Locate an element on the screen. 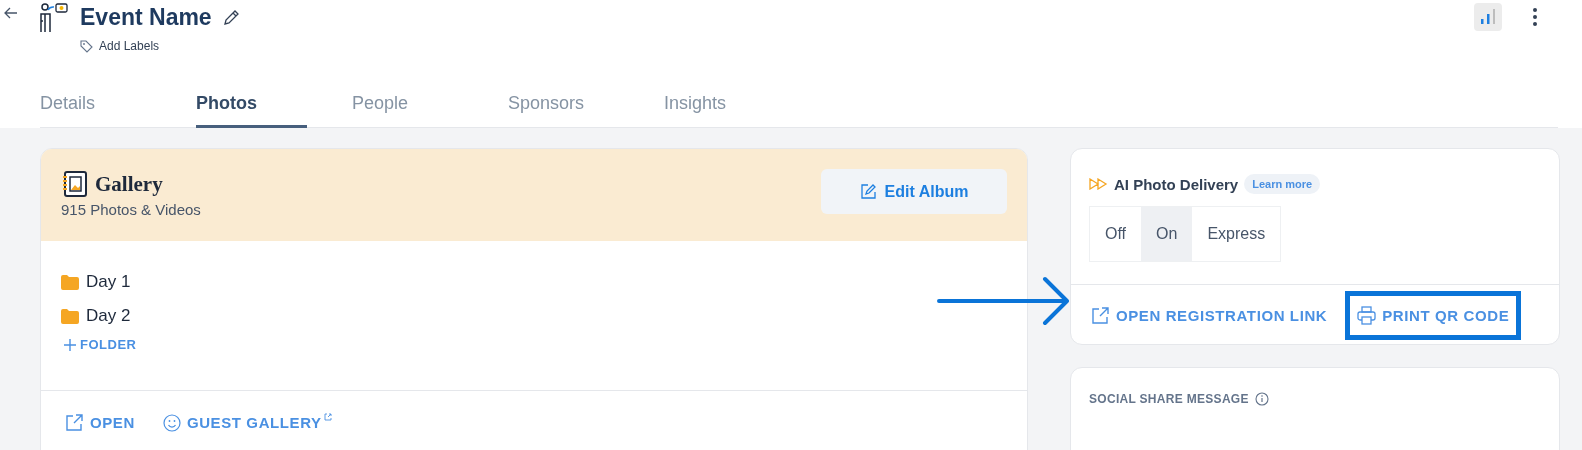  link-button: PRINT QR CODE is located at coordinates (1433, 315).